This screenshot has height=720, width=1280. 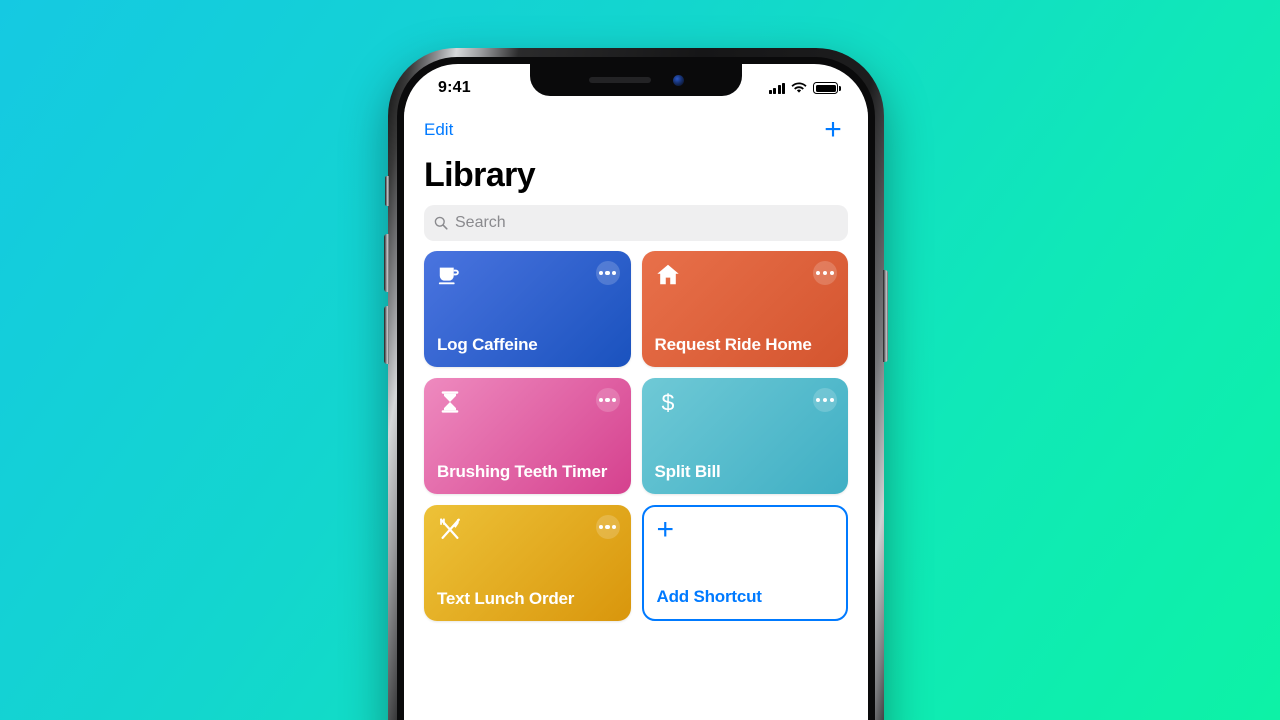 What do you see at coordinates (527, 563) in the screenshot?
I see `shortcut-card-text-lunch-order: Text Lunch Order` at bounding box center [527, 563].